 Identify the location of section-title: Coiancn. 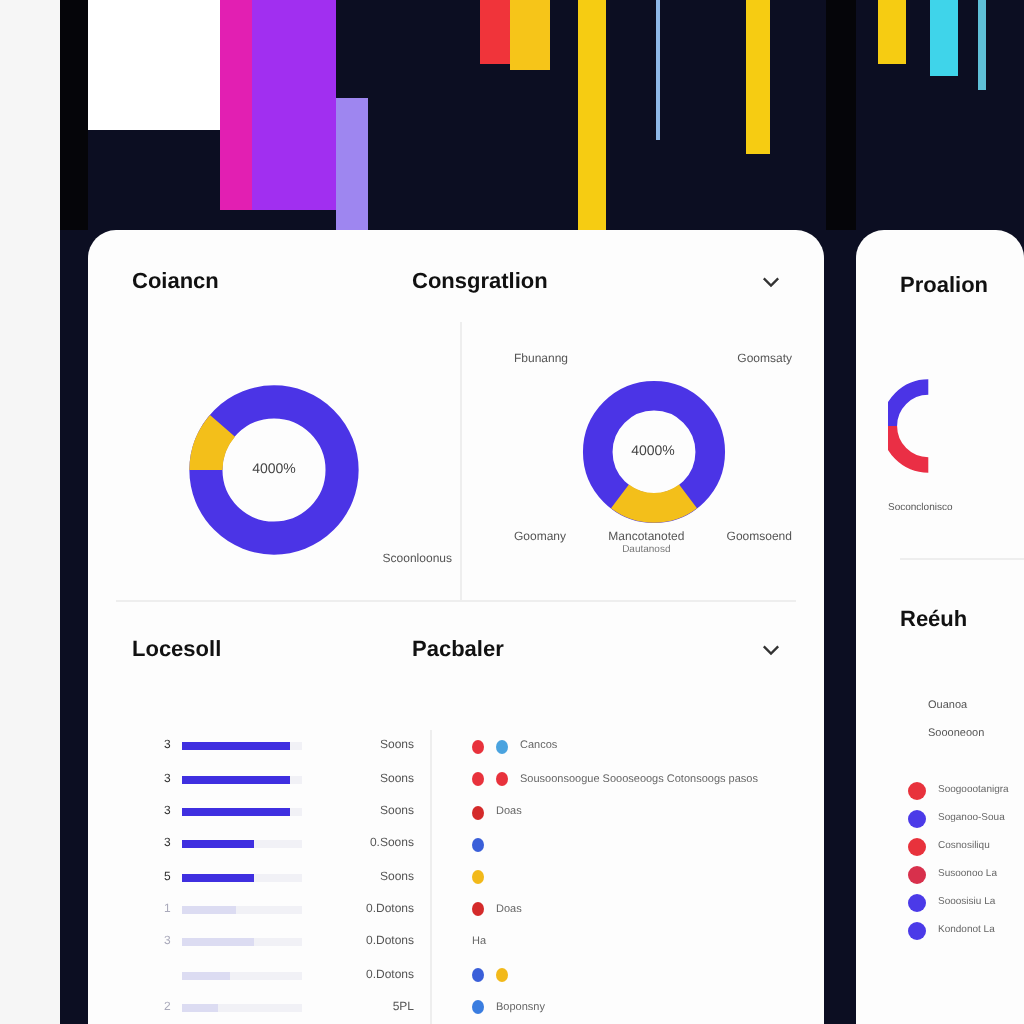
(176, 282).